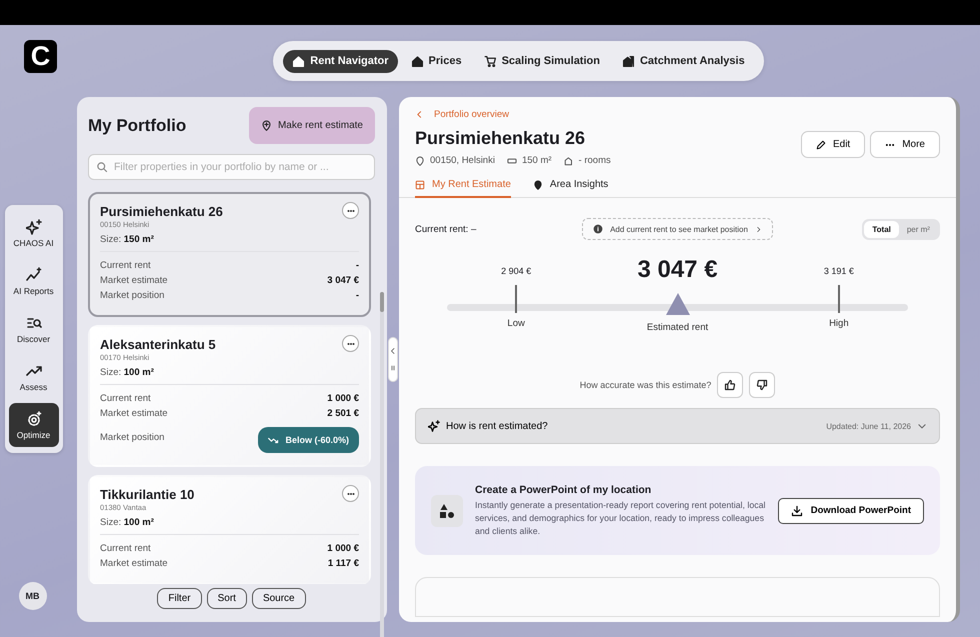  Describe the element at coordinates (179, 598) in the screenshot. I see `toolbar-button: Filter` at that location.